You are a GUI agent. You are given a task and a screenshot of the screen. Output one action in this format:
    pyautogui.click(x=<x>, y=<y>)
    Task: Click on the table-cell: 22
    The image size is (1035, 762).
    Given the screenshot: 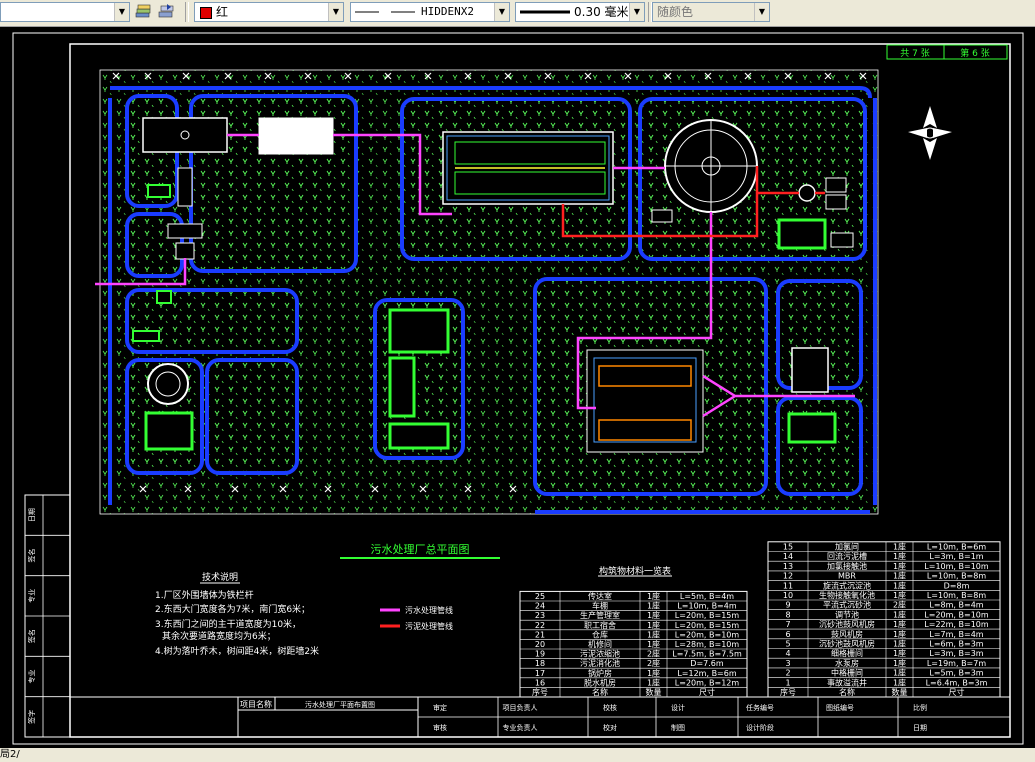 What is the action you would take?
    pyautogui.click(x=540, y=625)
    